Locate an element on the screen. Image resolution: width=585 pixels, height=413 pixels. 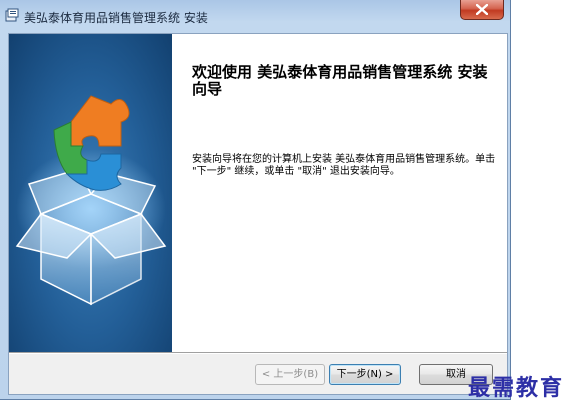
title-bar: 美弘泰体育用品销售管理系统 安装 is located at coordinates (255, 15).